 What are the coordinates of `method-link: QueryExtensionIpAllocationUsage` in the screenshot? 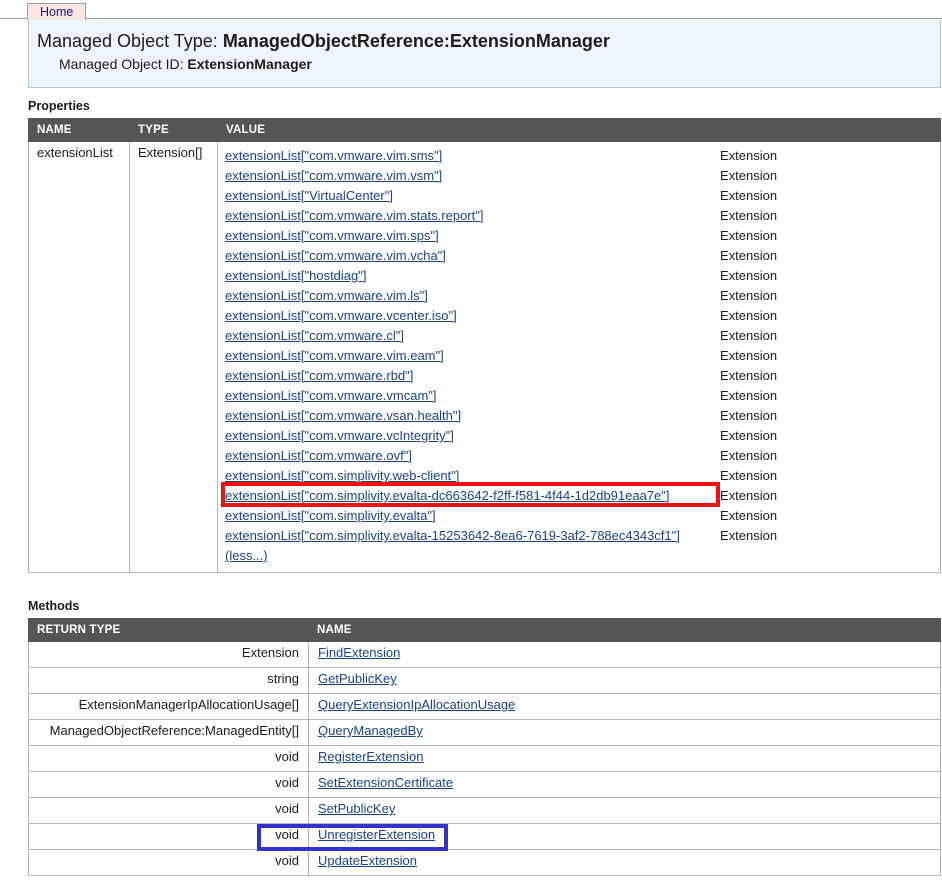 It's located at (416, 704).